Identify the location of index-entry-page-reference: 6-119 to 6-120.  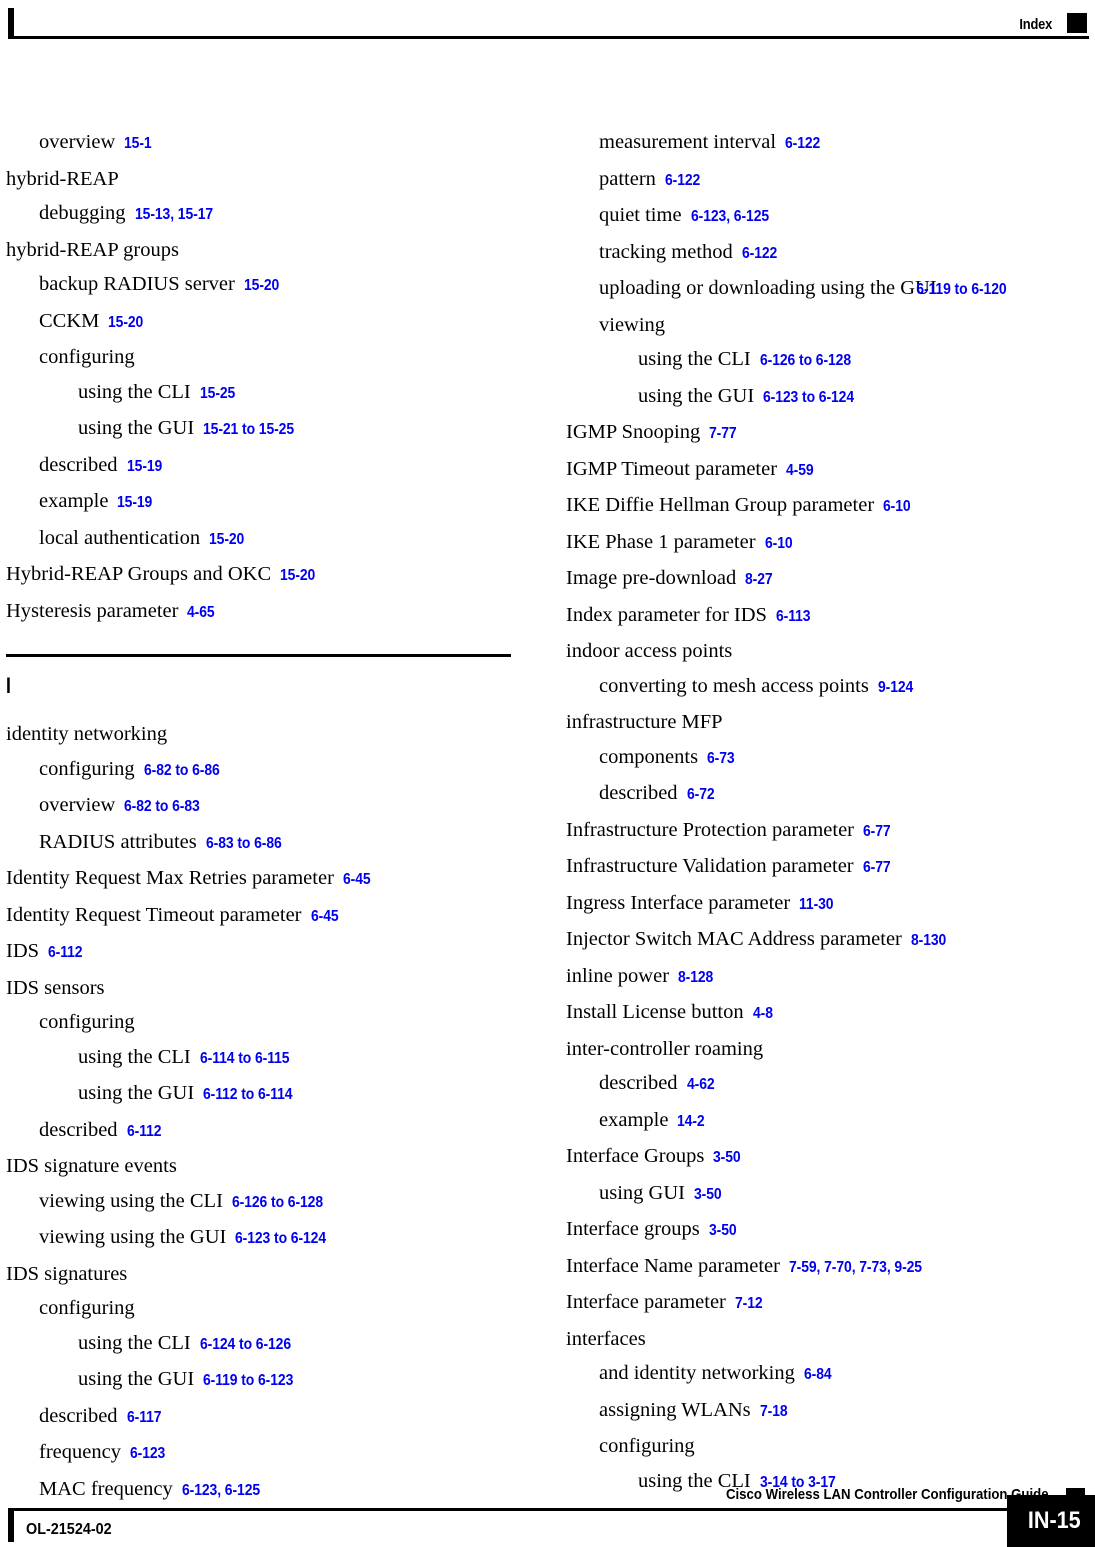
(961, 290).